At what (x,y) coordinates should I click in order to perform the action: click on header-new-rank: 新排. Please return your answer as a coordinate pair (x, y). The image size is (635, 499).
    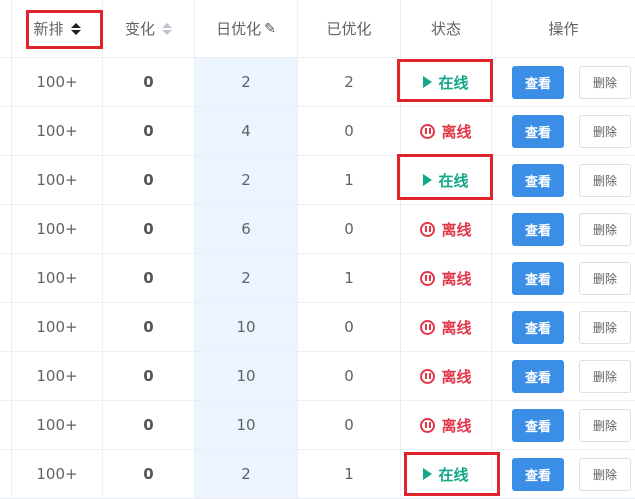
    Looking at the image, I should click on (57, 28).